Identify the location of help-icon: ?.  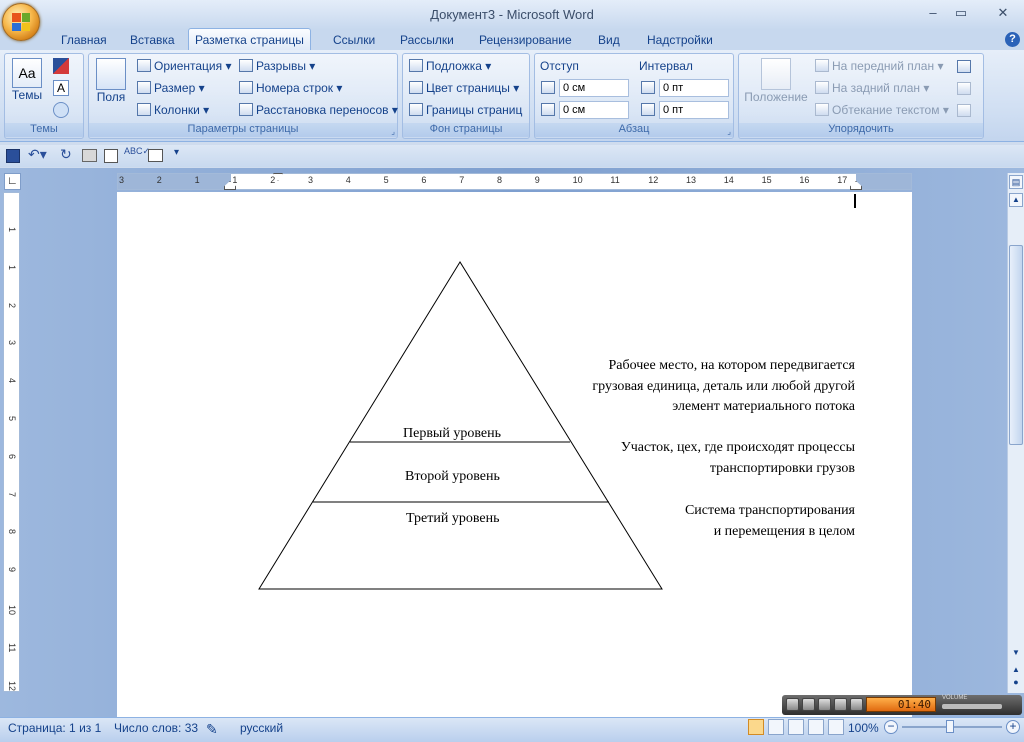
(1012, 39).